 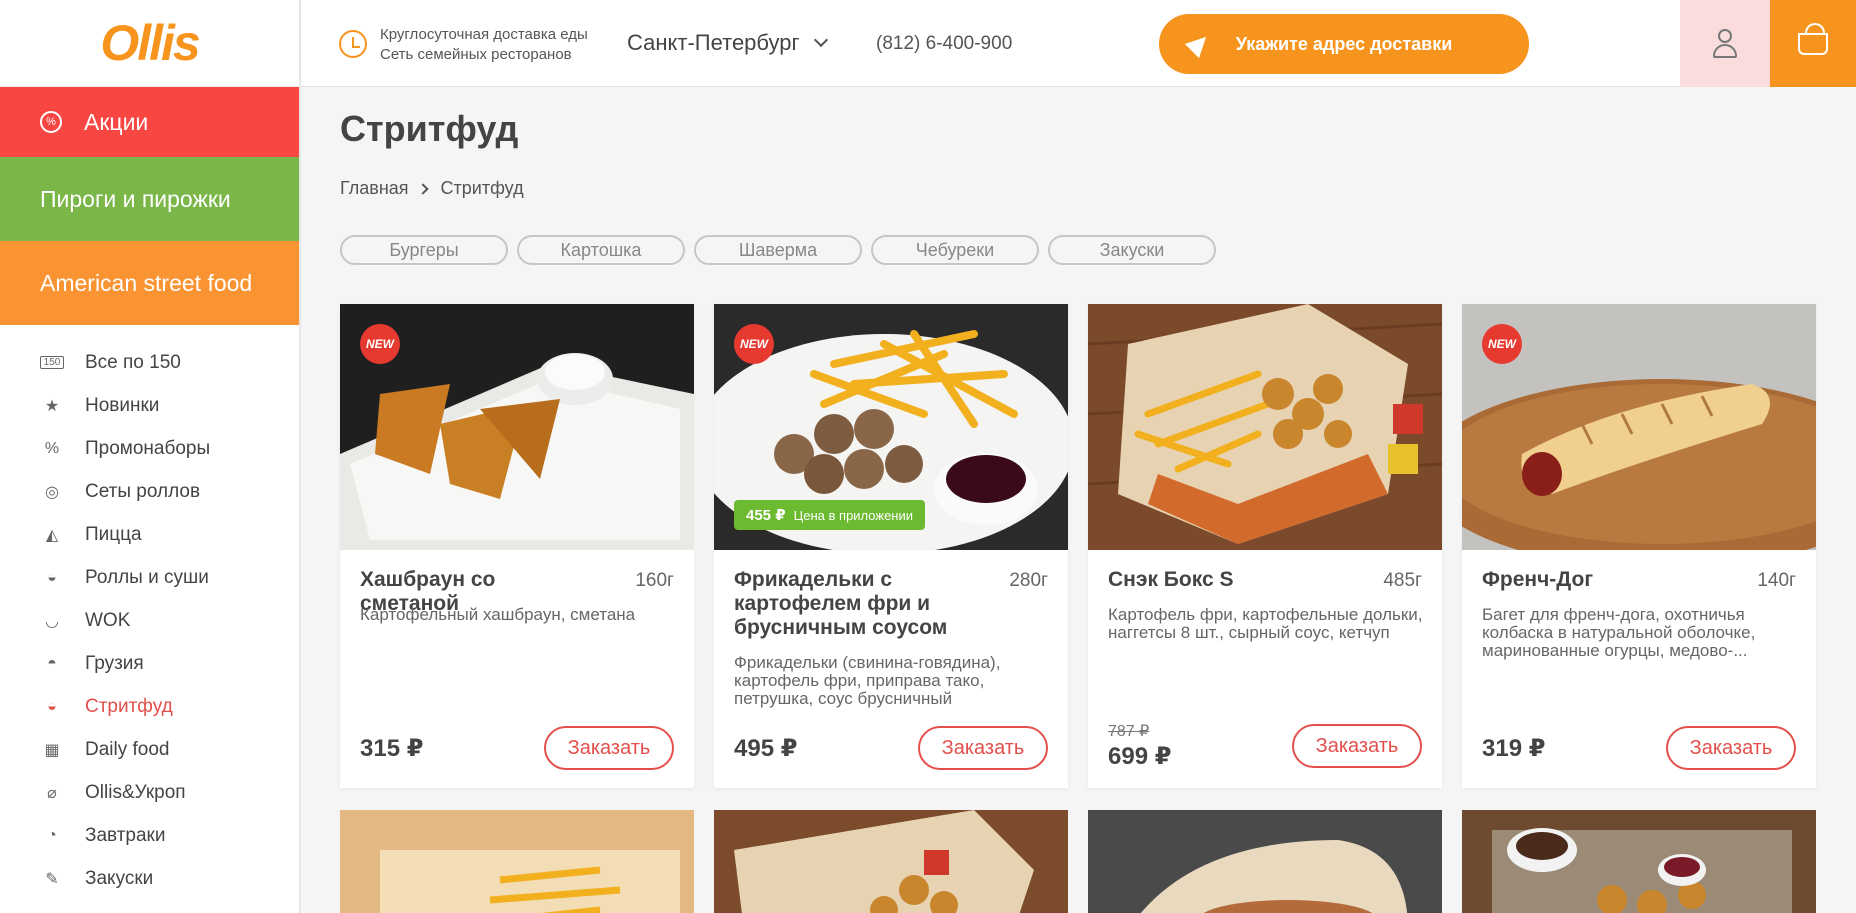 What do you see at coordinates (1813, 38) in the screenshot?
I see `basket-icon` at bounding box center [1813, 38].